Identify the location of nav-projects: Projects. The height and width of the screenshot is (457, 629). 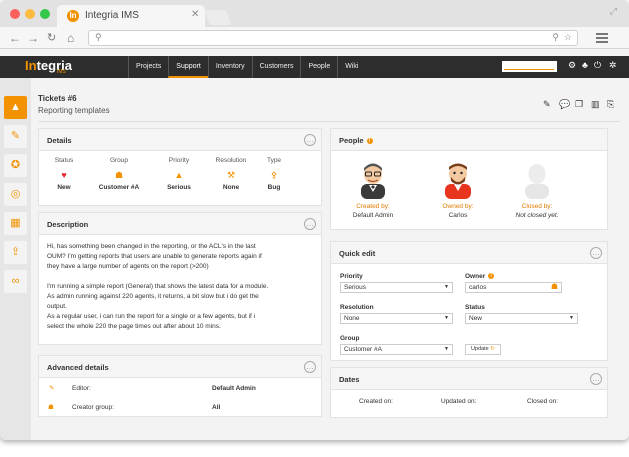
(148, 67).